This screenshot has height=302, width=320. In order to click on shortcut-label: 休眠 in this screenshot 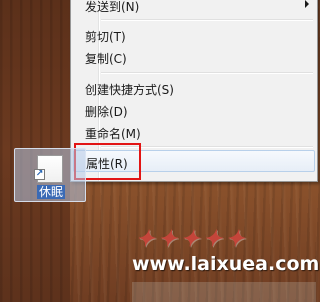, I will do `click(51, 192)`.